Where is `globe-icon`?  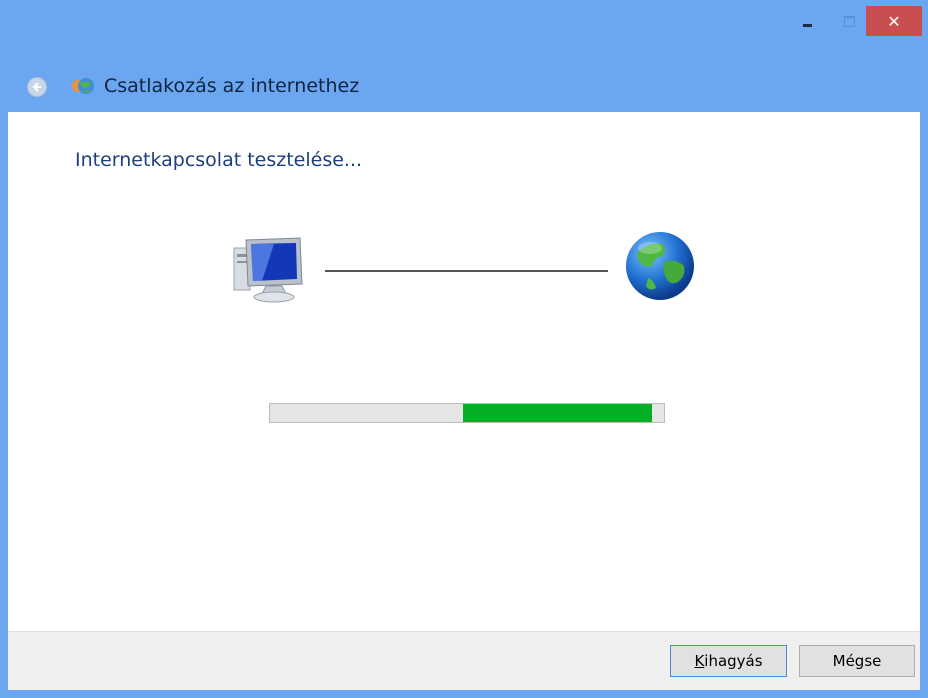 globe-icon is located at coordinates (660, 266).